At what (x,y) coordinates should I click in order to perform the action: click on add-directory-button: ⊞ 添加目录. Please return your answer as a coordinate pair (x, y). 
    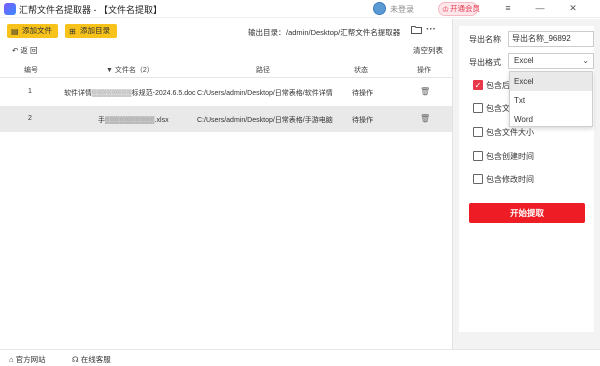
    Looking at the image, I should click on (91, 31).